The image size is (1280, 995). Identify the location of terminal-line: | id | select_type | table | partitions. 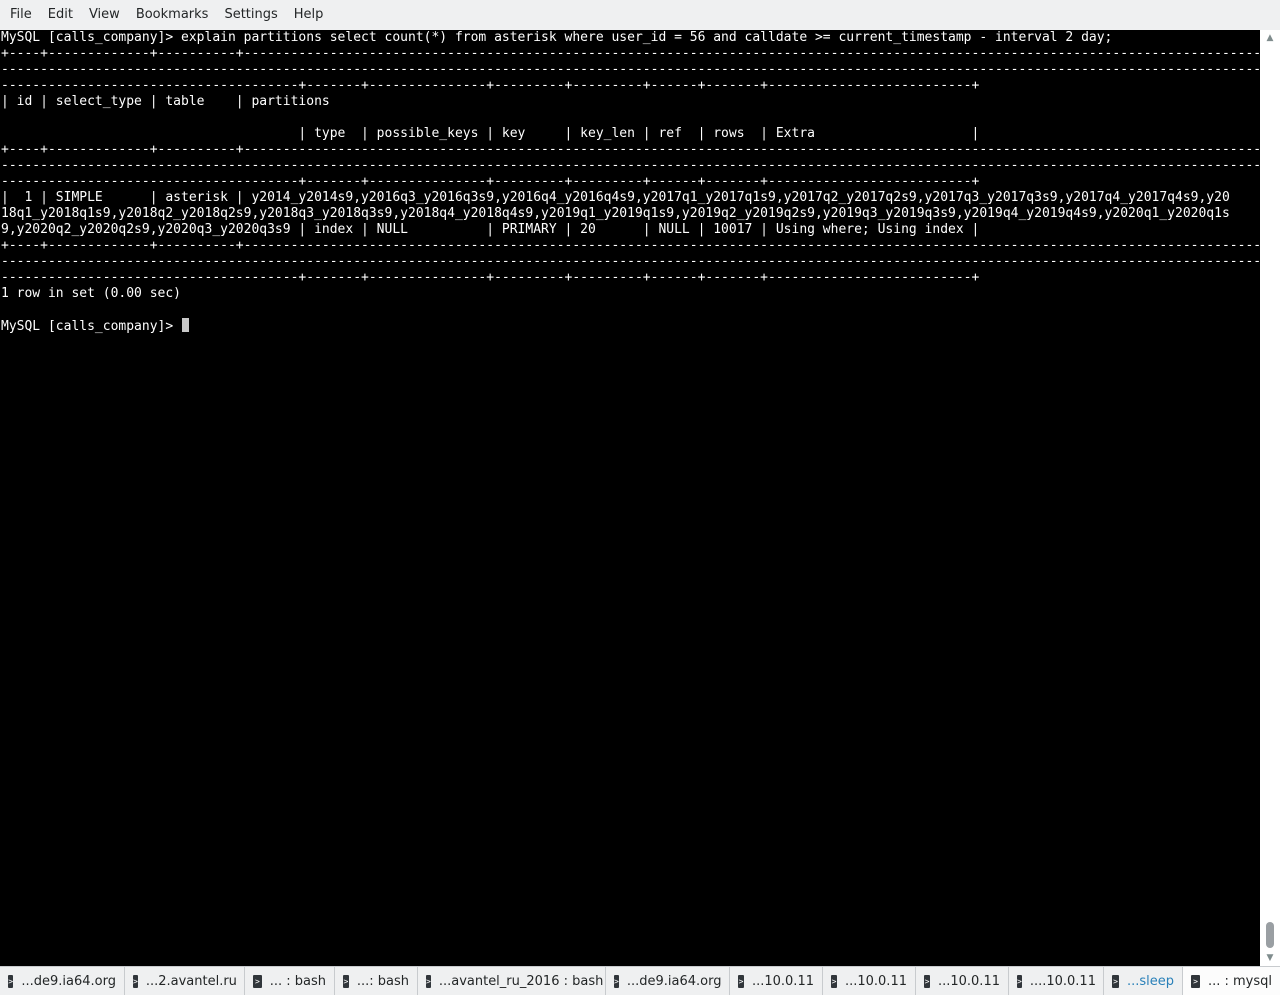
(165, 101).